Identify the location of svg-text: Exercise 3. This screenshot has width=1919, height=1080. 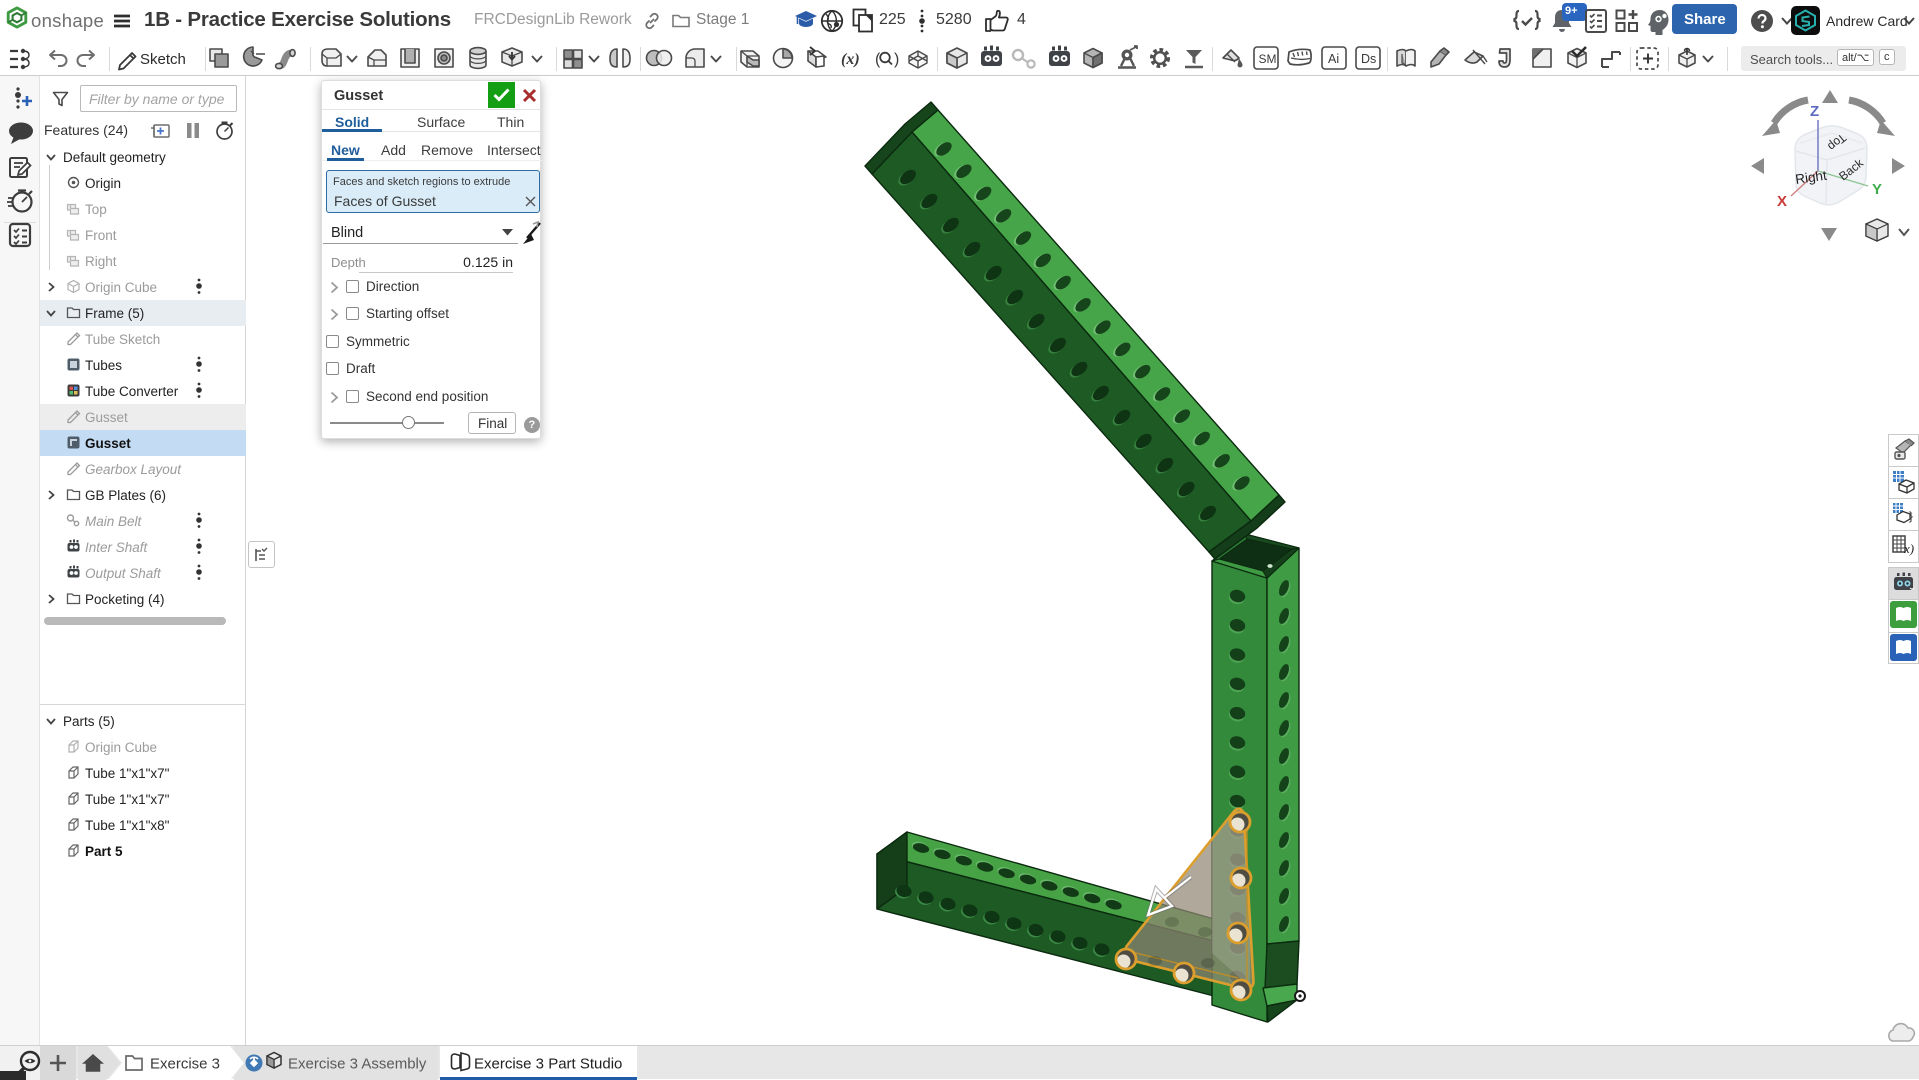
(185, 1064).